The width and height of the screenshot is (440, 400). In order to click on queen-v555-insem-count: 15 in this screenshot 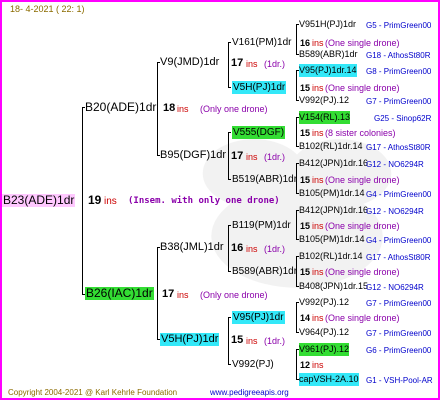, I will do `click(305, 133)`.